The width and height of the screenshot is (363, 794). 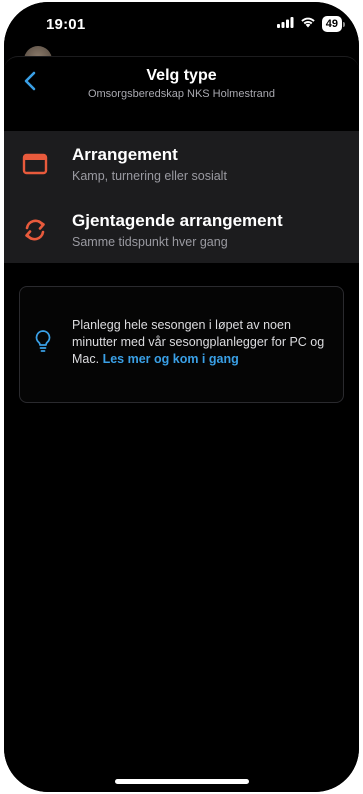 I want to click on page-subtitle: Omsorgsberedskap NKS Holmestrand, so click(x=181, y=94).